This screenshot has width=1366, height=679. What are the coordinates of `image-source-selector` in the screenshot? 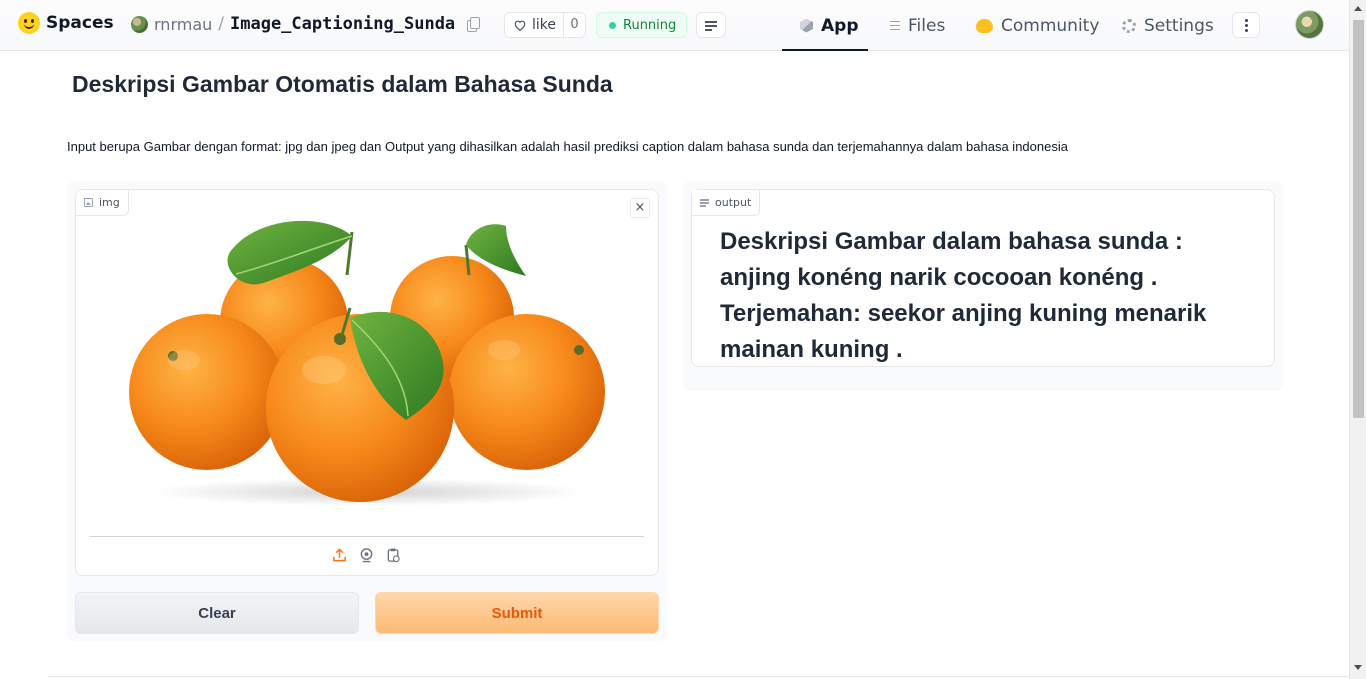 It's located at (366, 555).